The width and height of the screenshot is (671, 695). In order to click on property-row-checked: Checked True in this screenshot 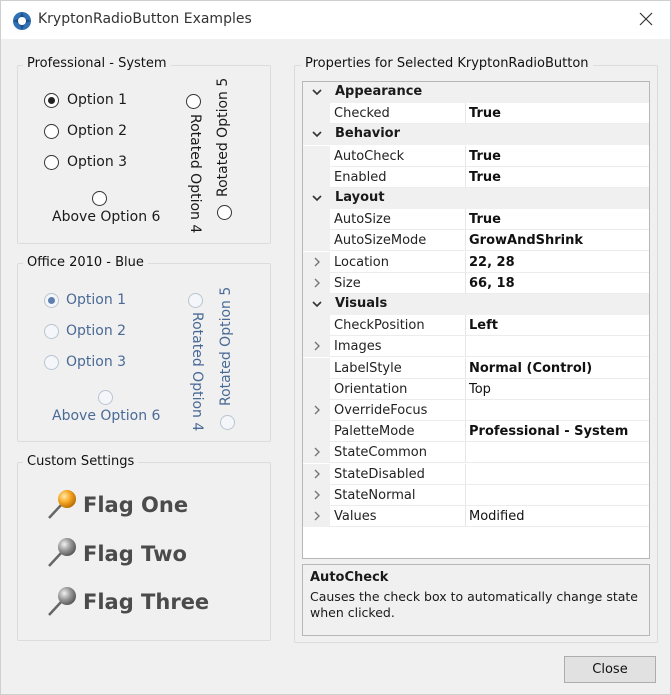, I will do `click(476, 114)`.